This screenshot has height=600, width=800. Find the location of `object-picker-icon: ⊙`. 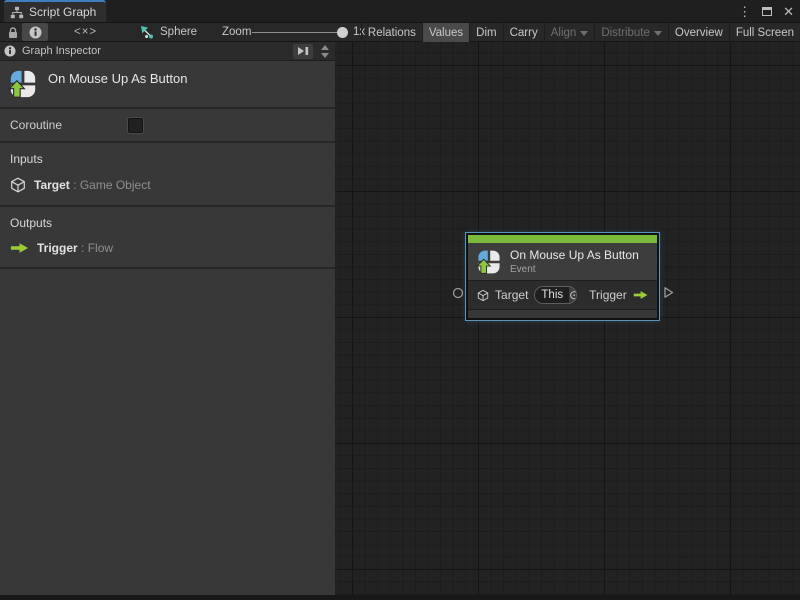

object-picker-icon: ⊙ is located at coordinates (573, 295).